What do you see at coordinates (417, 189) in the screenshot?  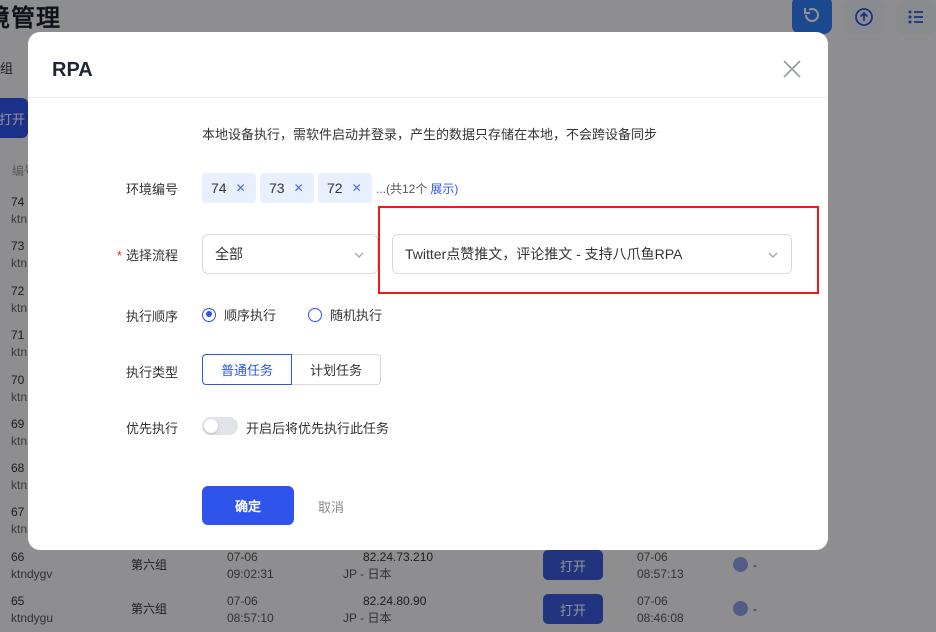 I see `env-more: ...(共12个 展示)` at bounding box center [417, 189].